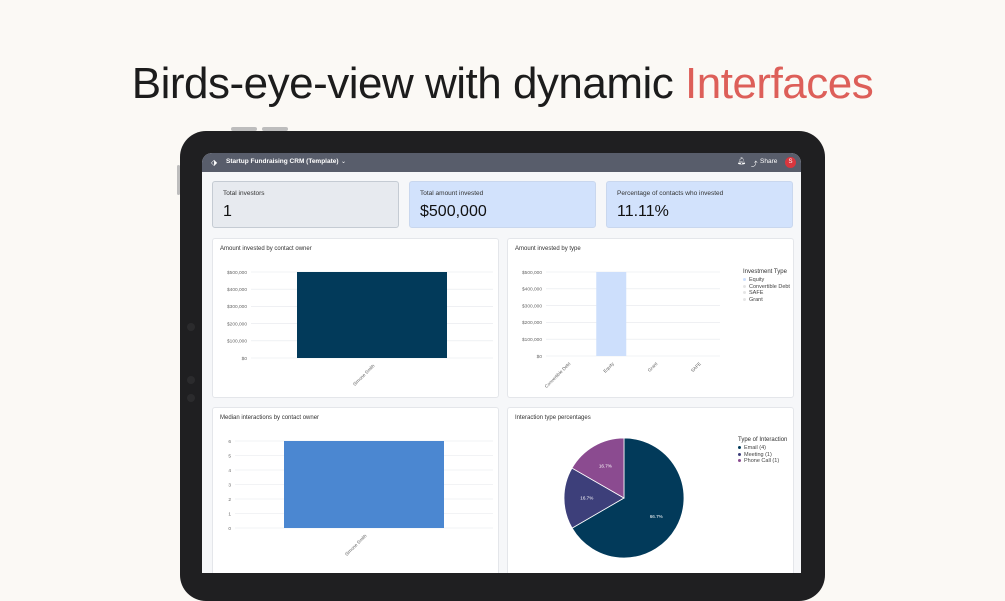 Image resolution: width=1005 pixels, height=601 pixels. What do you see at coordinates (670, 193) in the screenshot?
I see `kpi-label: Percentage of contacts who invested` at bounding box center [670, 193].